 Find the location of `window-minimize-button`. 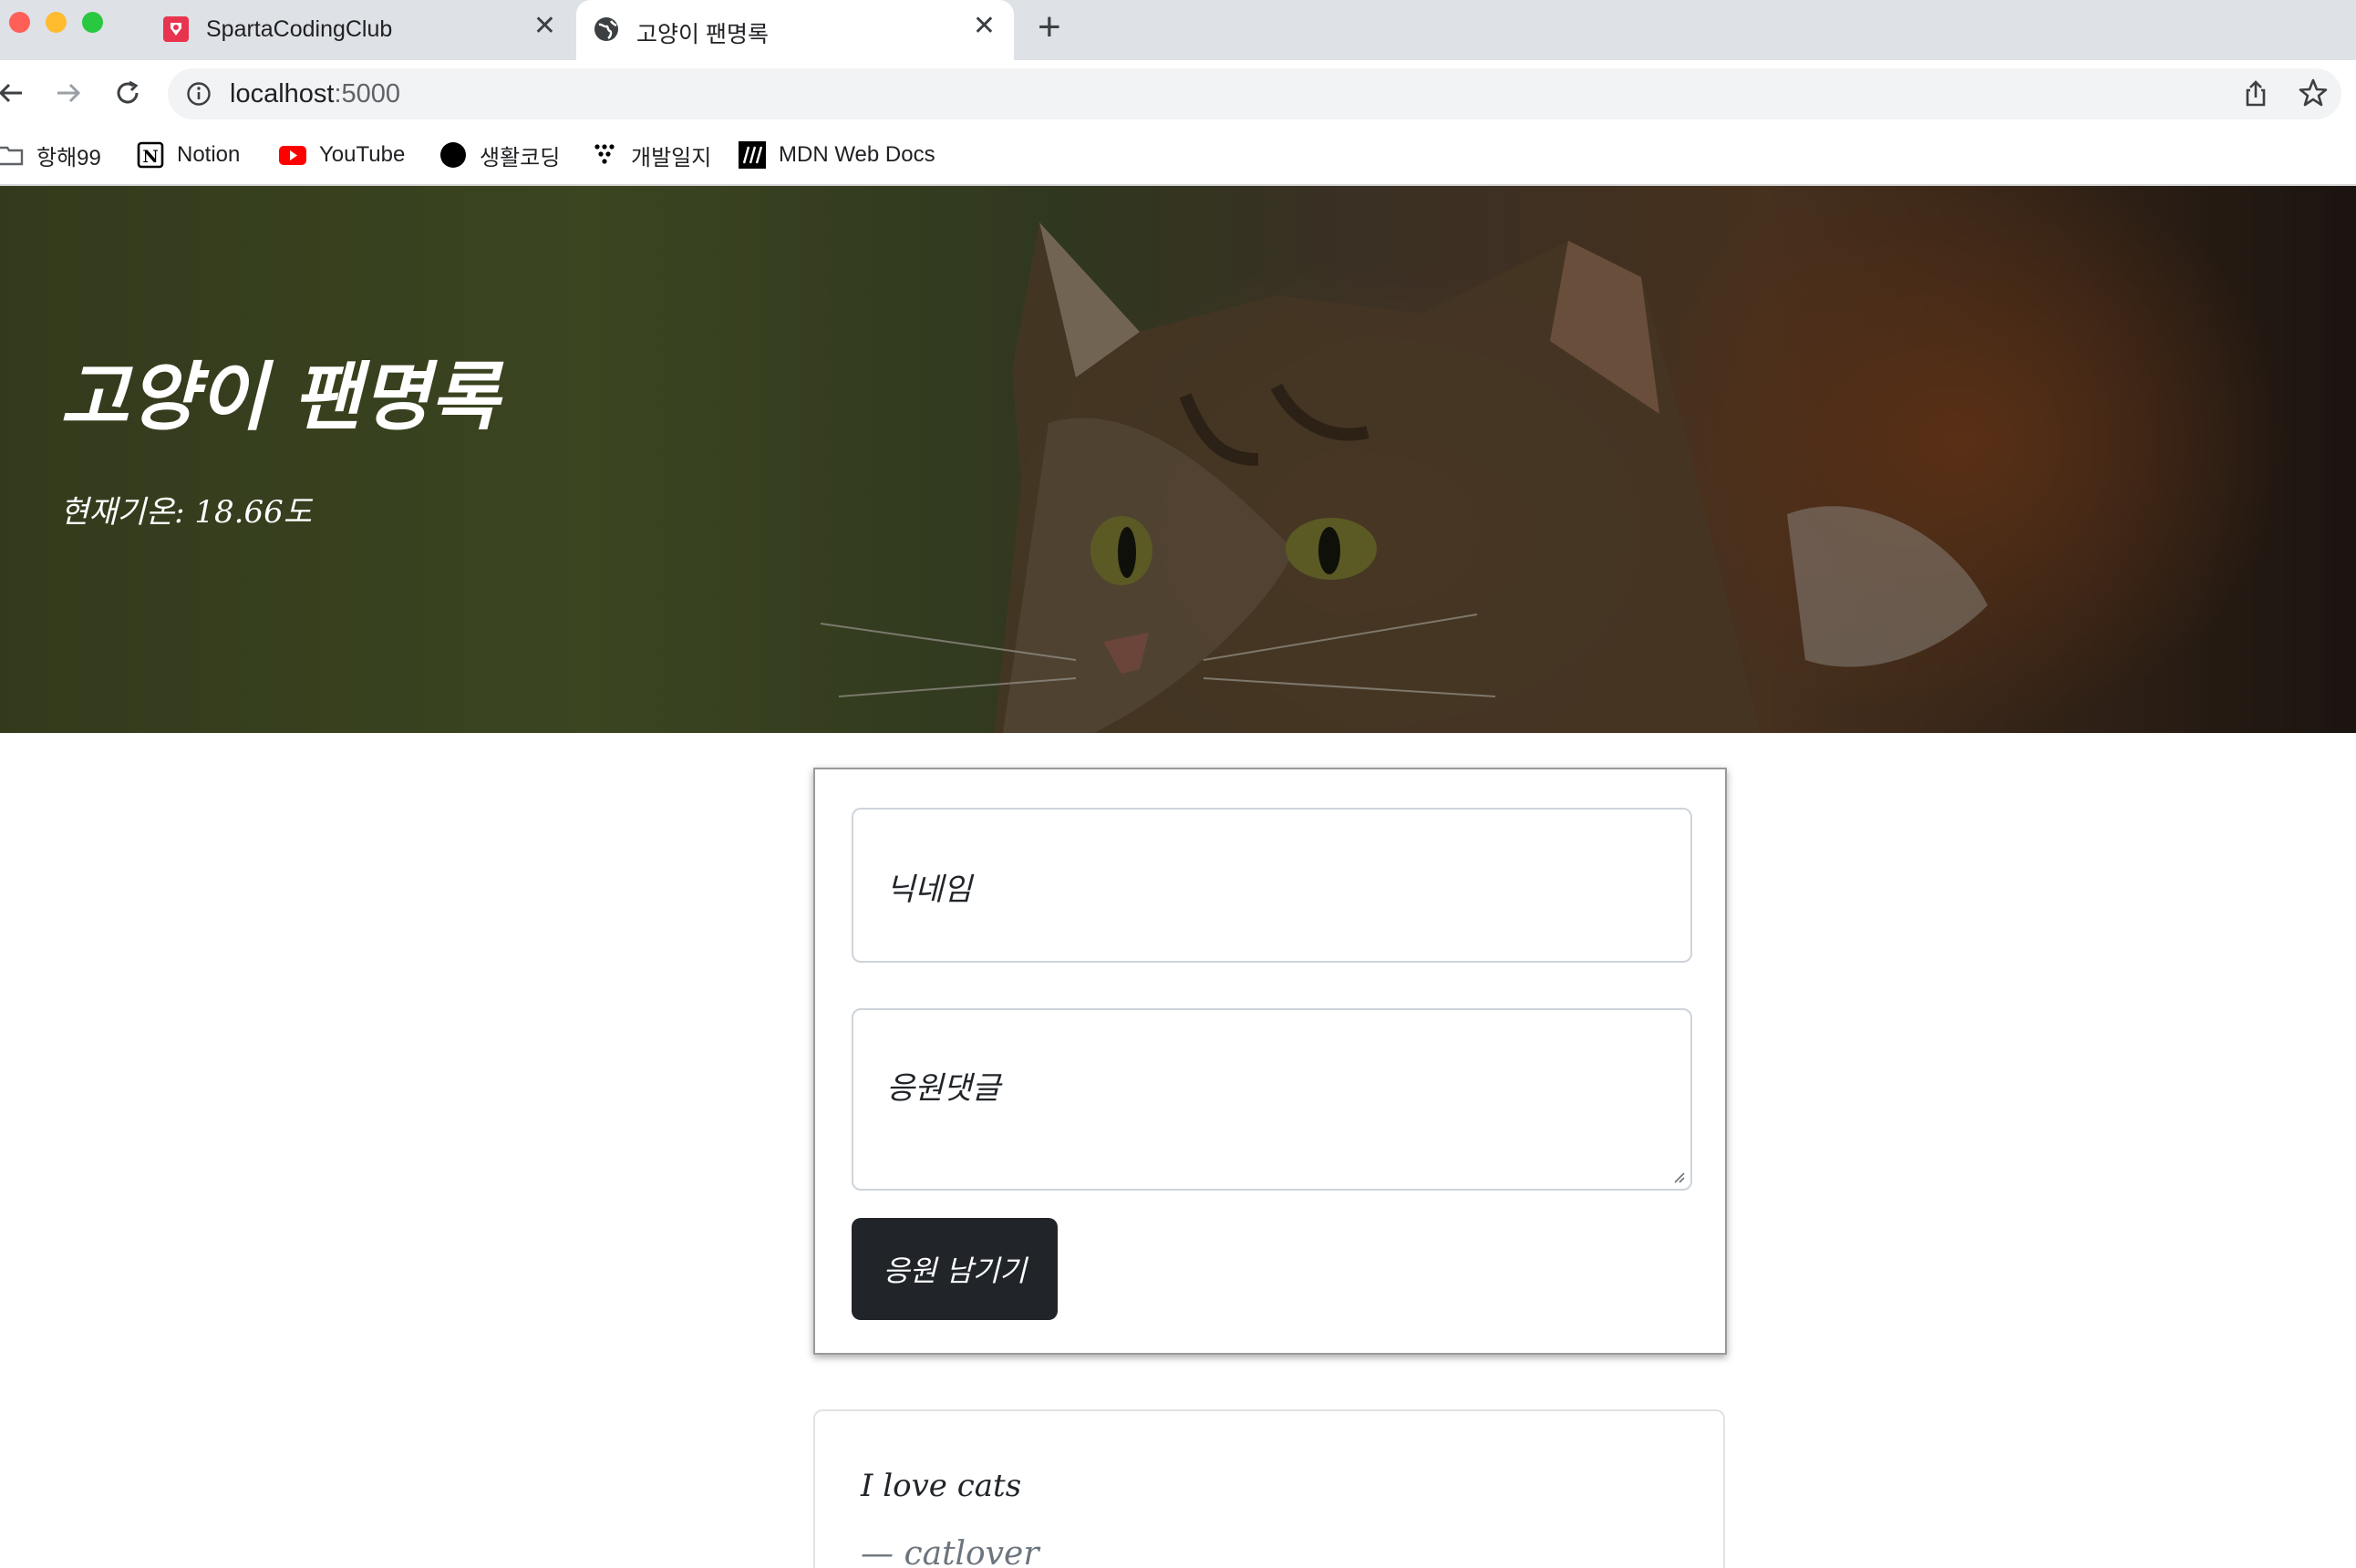

window-minimize-button is located at coordinates (56, 22).